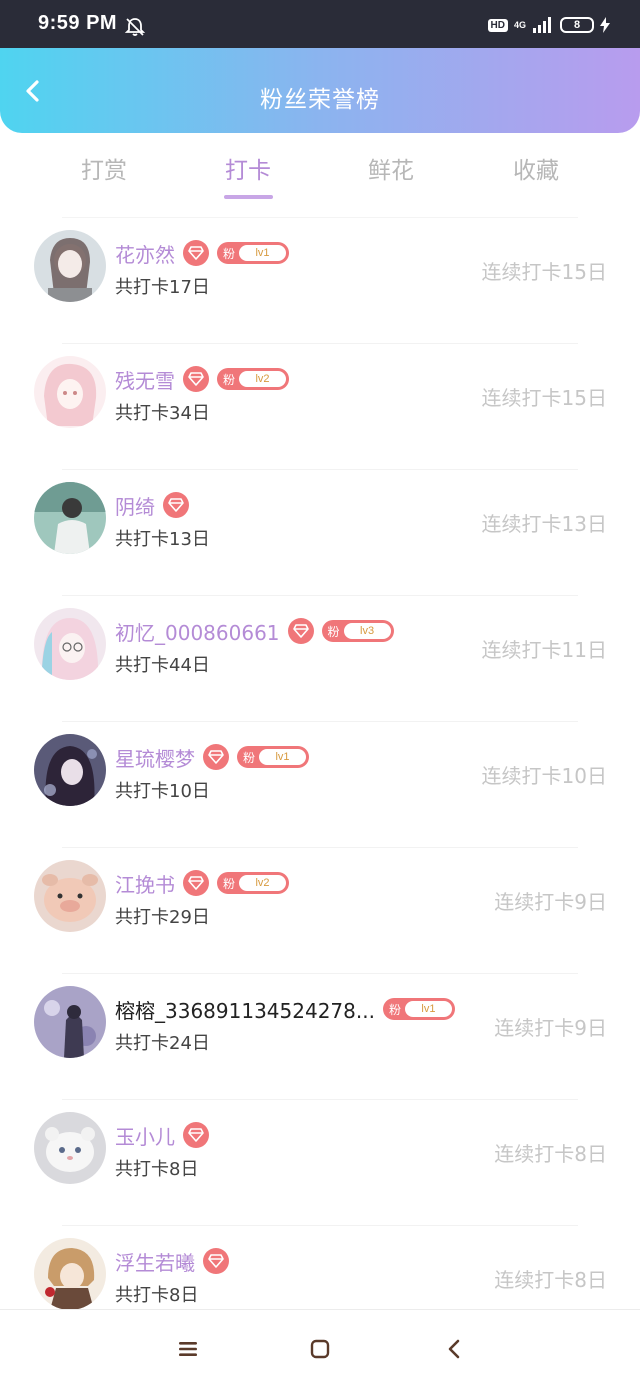 Image resolution: width=640 pixels, height=1388 pixels. Describe the element at coordinates (320, 406) in the screenshot. I see `list-item: 残无雪 粉 lv2 共打卡34日 连续打卡15日` at that location.